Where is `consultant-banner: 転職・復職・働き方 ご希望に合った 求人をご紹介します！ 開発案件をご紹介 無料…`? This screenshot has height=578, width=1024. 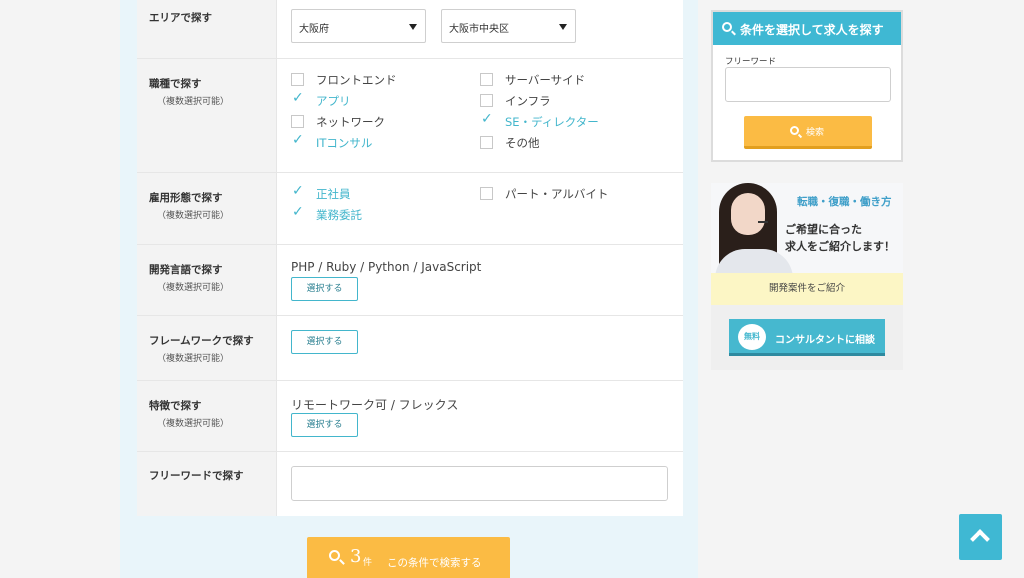 consultant-banner: 転職・復職・働き方 ご希望に合った 求人をご紹介します！ 開発案件をご紹介 無料… is located at coordinates (807, 276).